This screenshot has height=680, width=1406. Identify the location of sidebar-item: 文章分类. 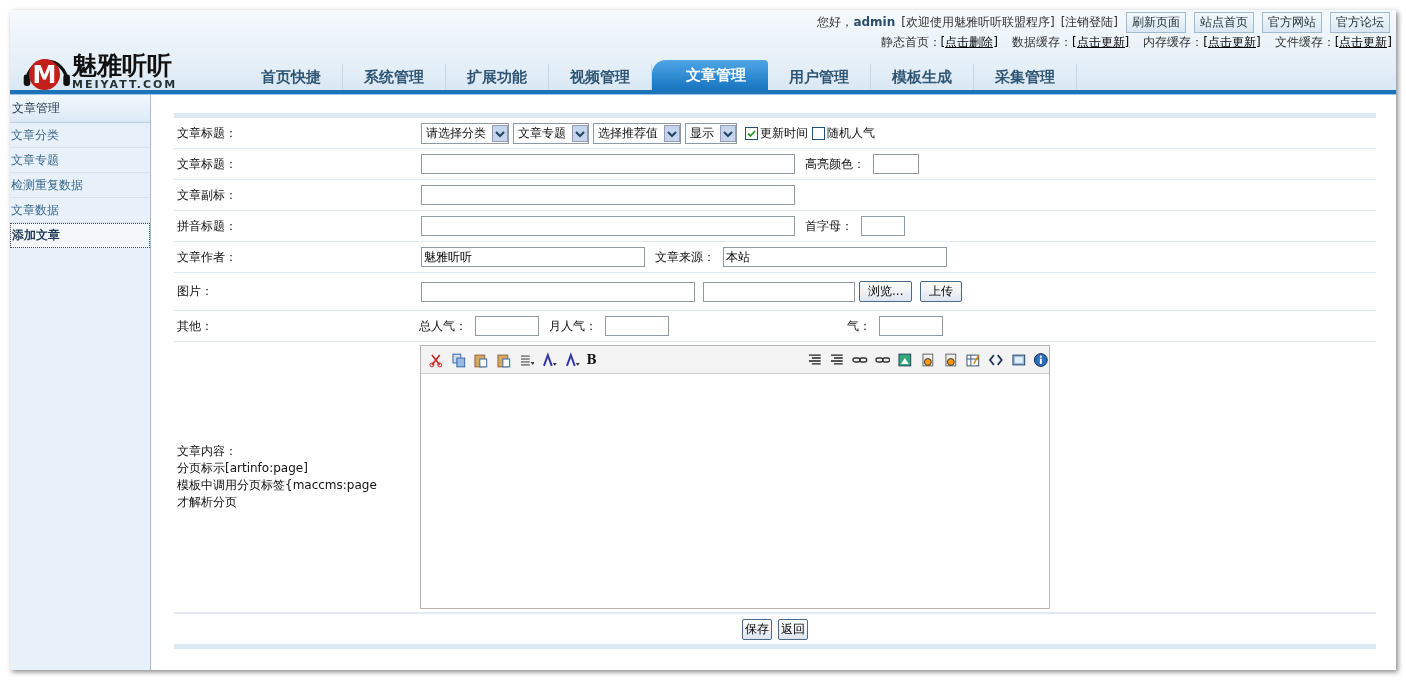
(80, 135).